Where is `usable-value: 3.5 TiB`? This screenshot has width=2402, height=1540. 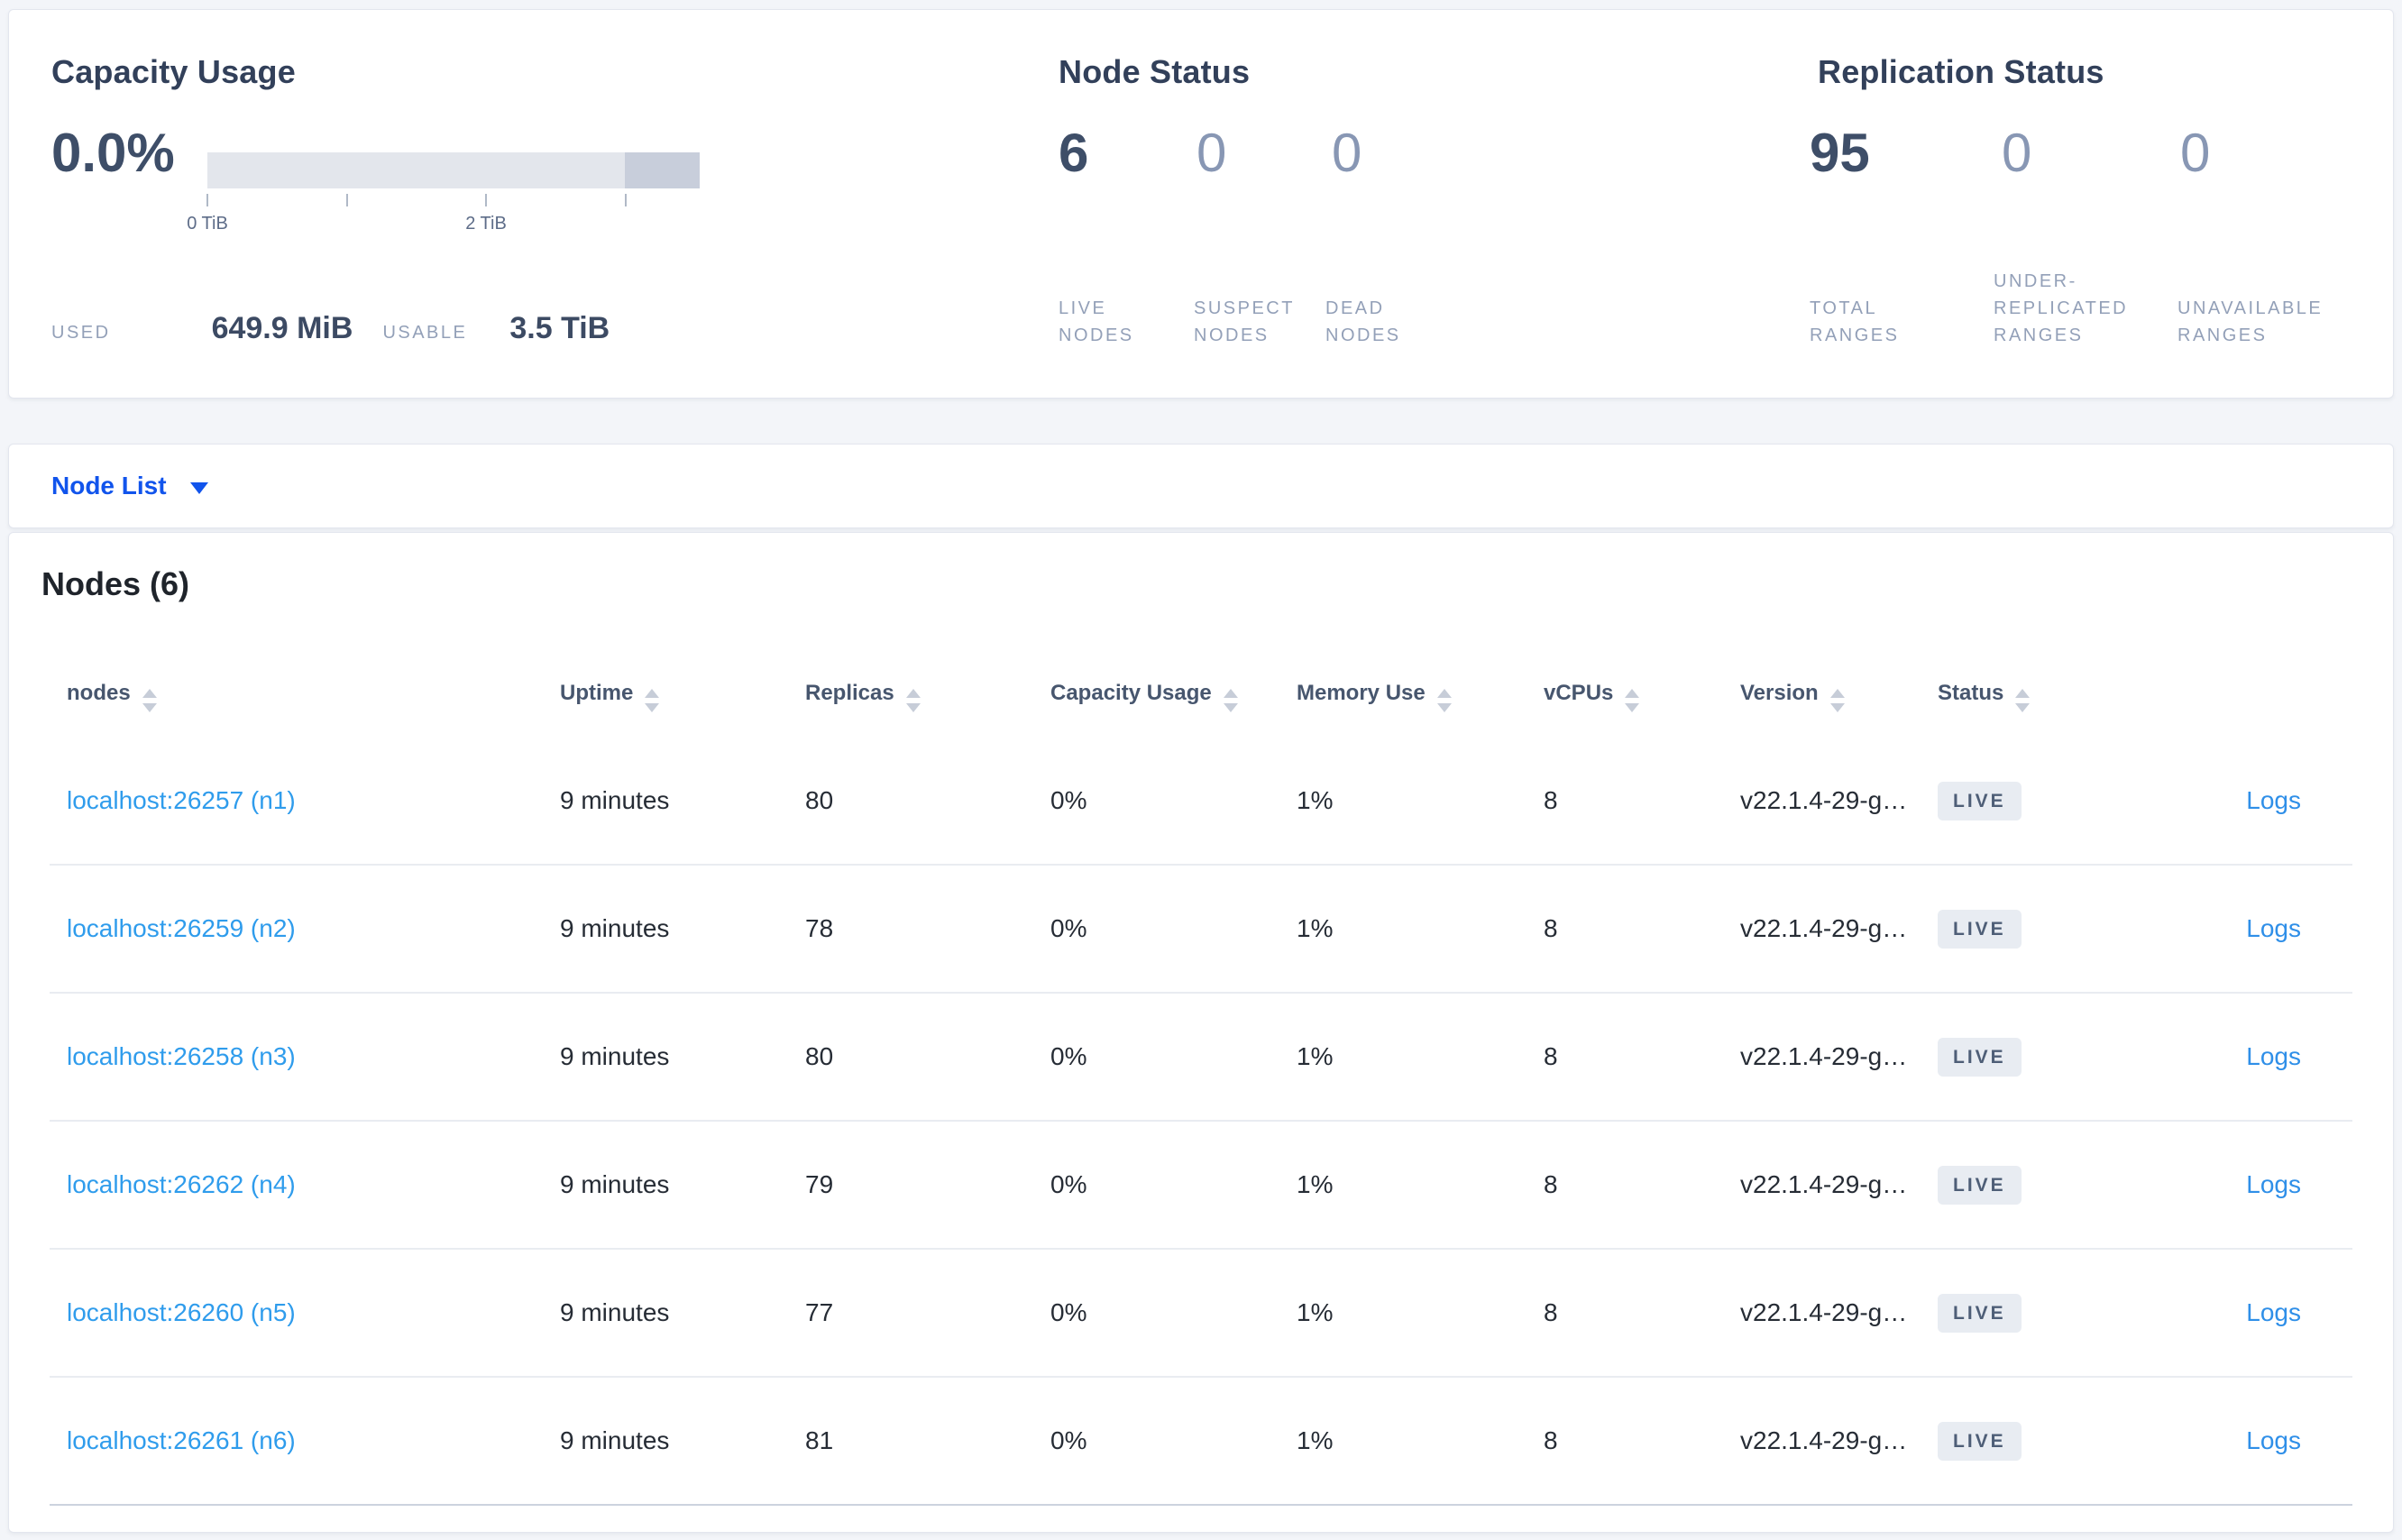
usable-value: 3.5 TiB is located at coordinates (559, 328).